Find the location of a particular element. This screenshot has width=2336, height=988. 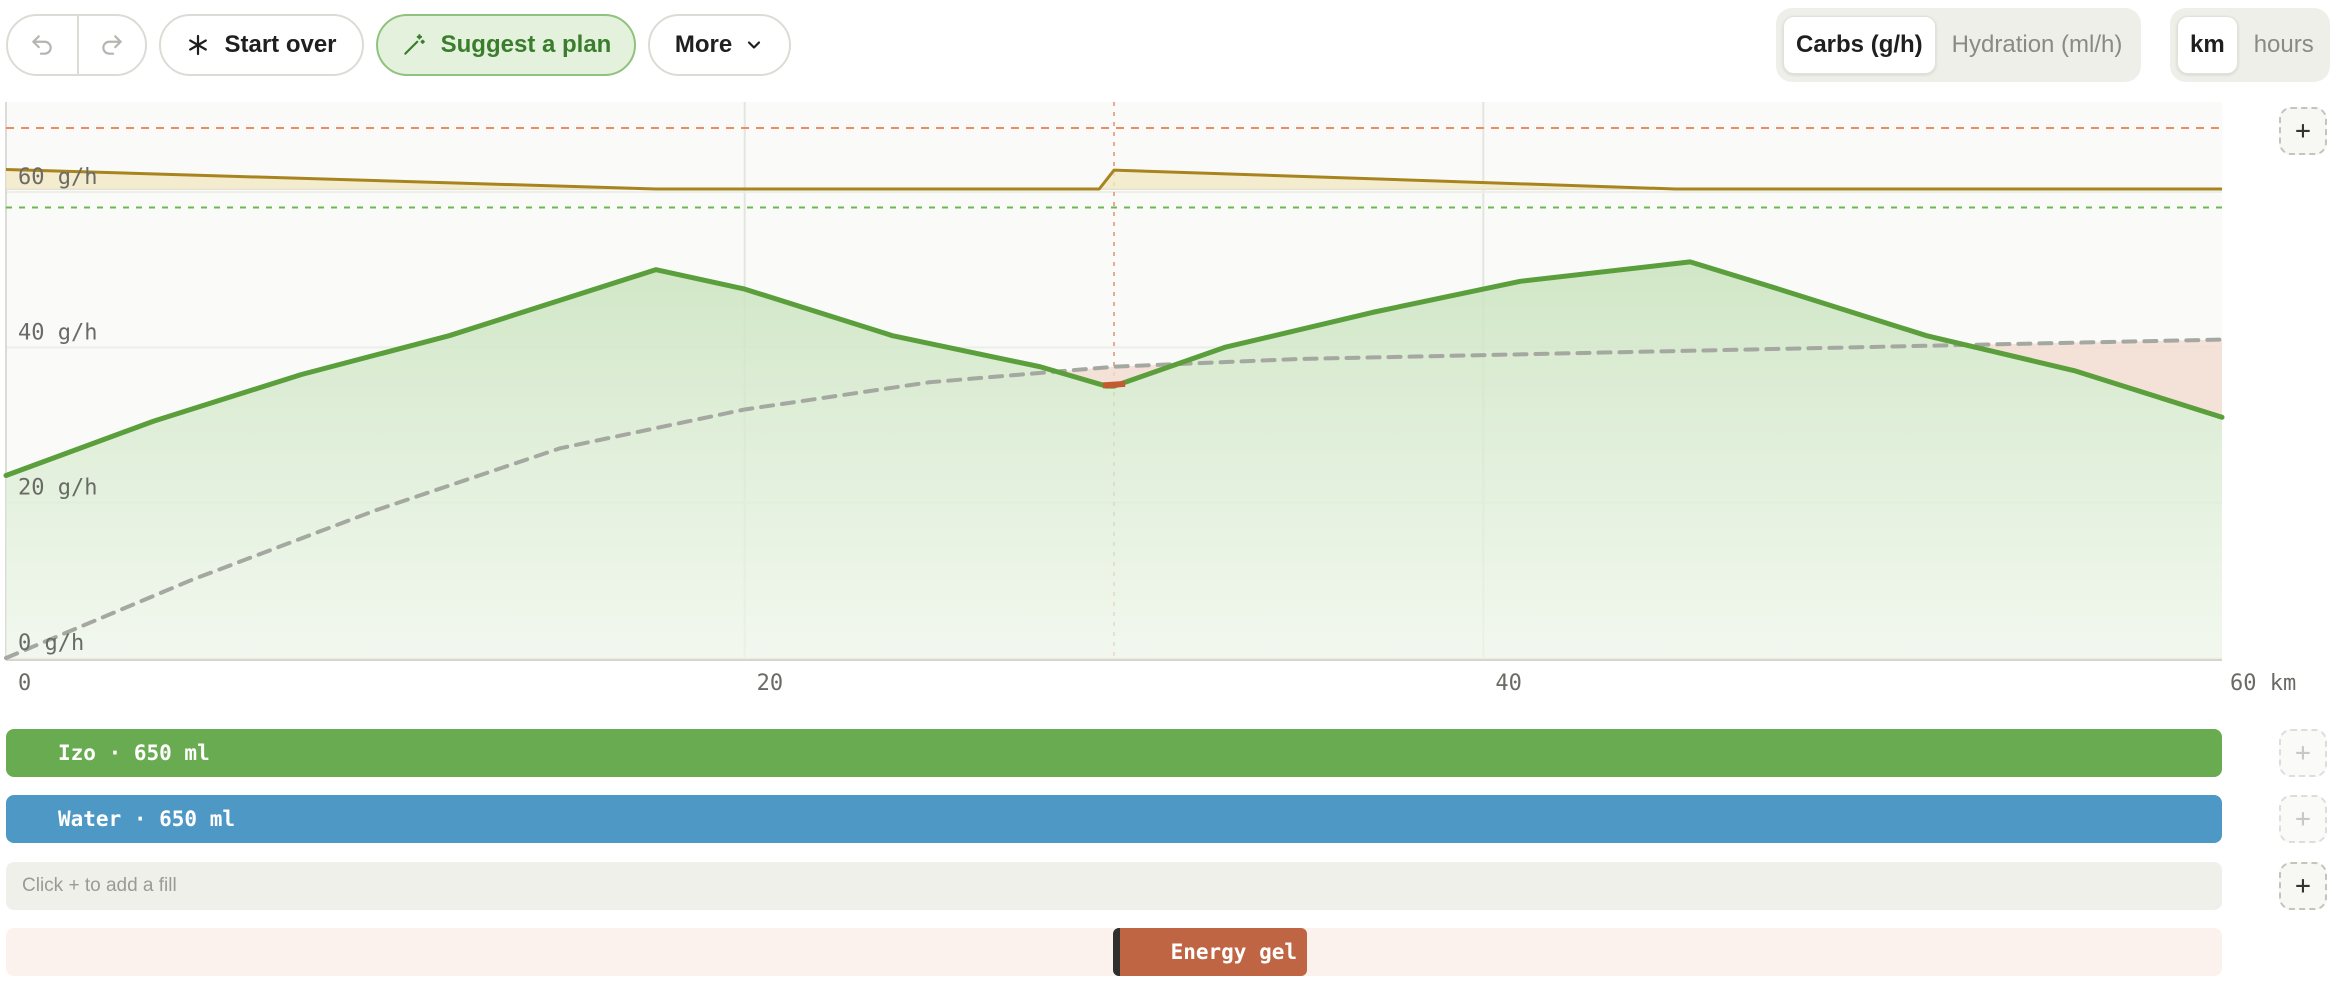

water-plus-label: + is located at coordinates (2303, 819).